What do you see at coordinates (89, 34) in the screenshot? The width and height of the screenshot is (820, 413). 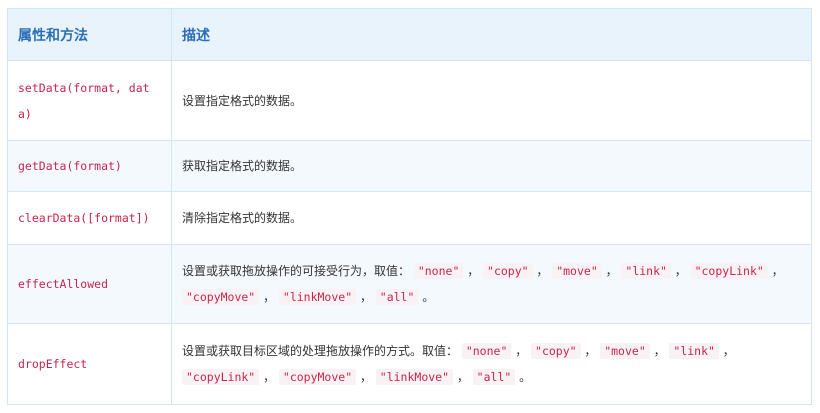 I see `header-member: 属性和方法` at bounding box center [89, 34].